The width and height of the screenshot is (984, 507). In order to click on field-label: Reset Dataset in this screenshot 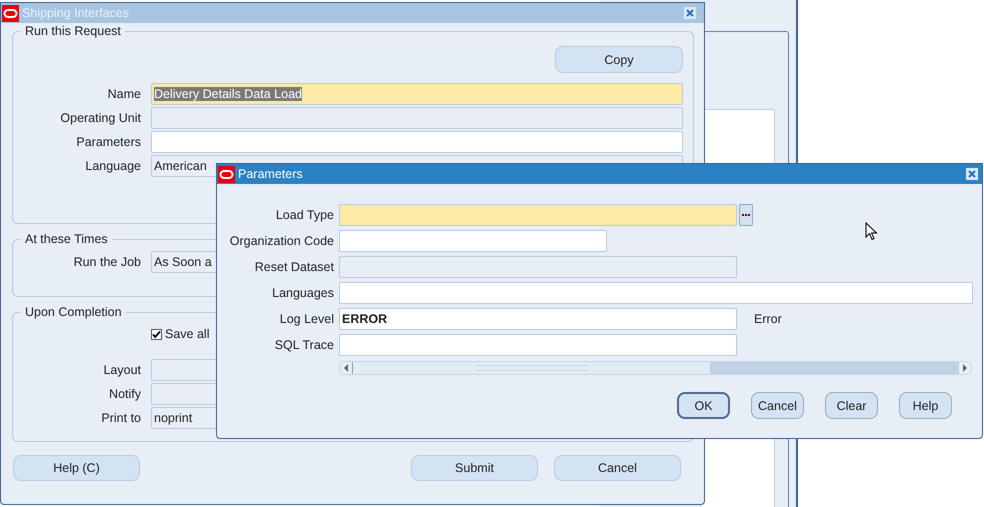, I will do `click(294, 267)`.